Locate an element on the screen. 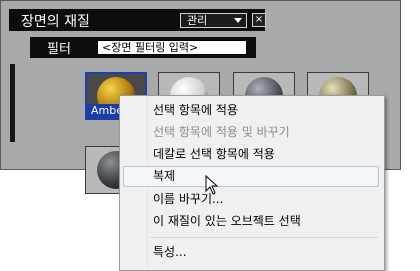 The width and height of the screenshot is (420, 271). menu-separator is located at coordinates (264, 237).